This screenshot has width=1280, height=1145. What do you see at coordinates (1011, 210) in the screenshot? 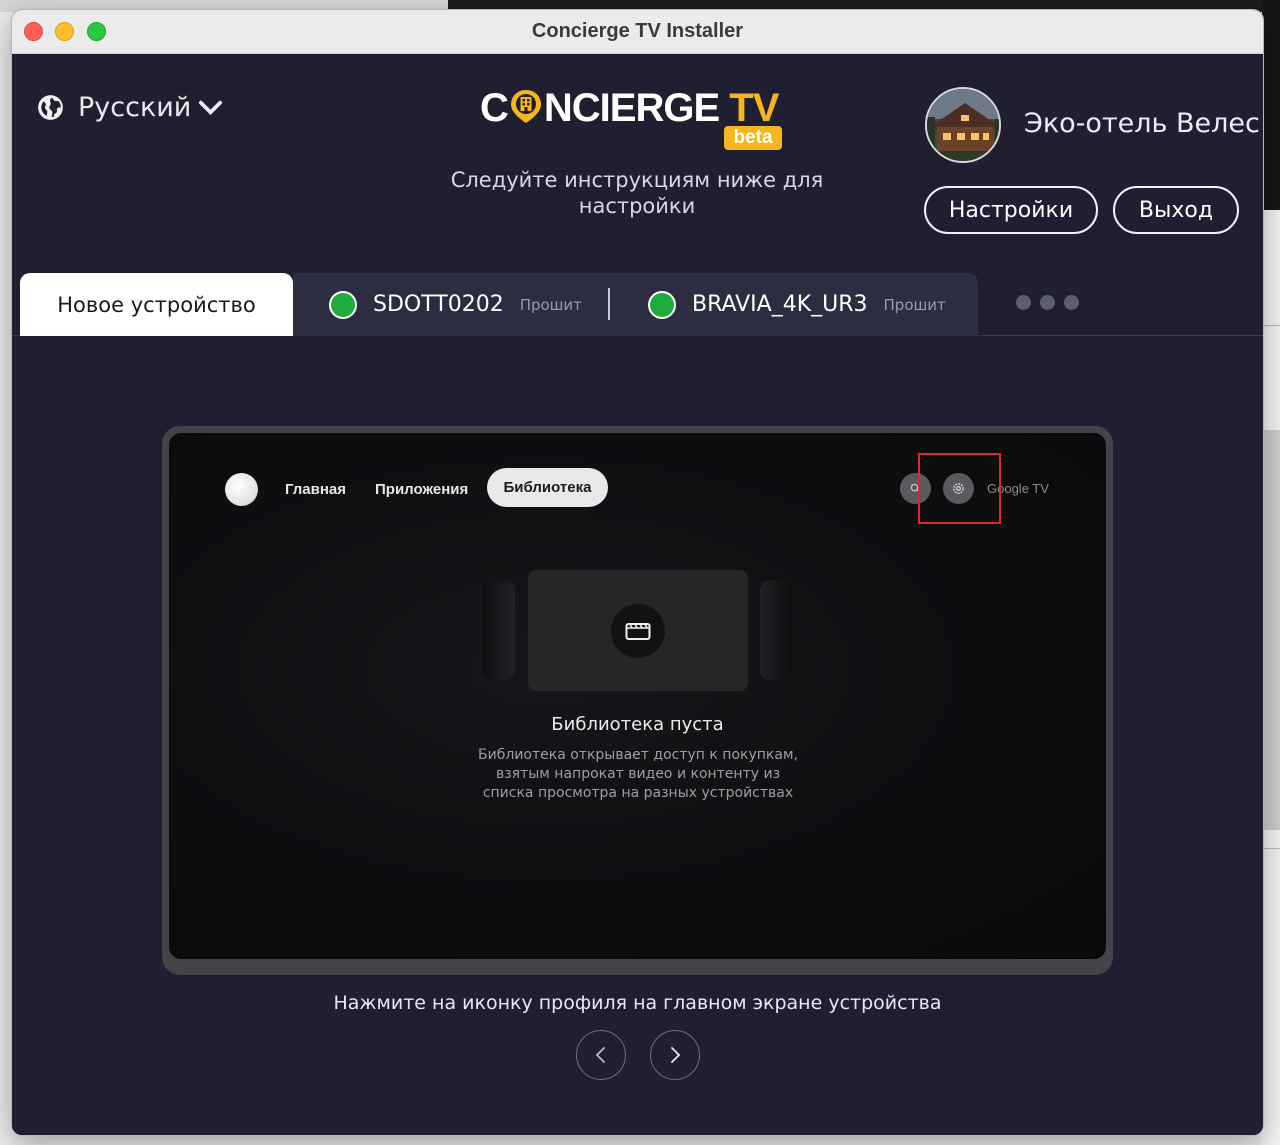
I see `settings-button: Настройки` at bounding box center [1011, 210].